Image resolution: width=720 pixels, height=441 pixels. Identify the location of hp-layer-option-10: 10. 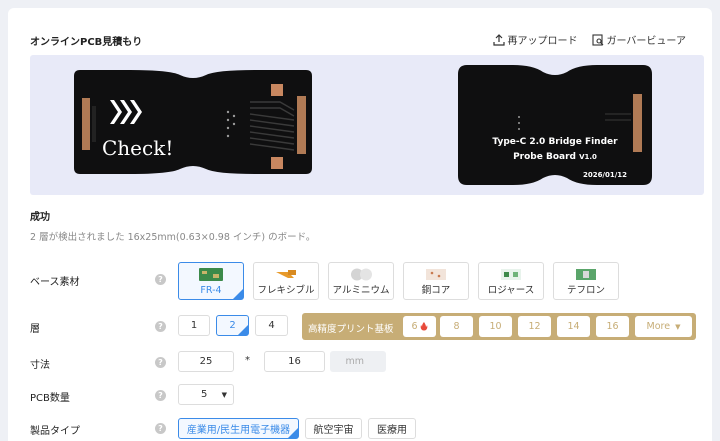
(495, 326).